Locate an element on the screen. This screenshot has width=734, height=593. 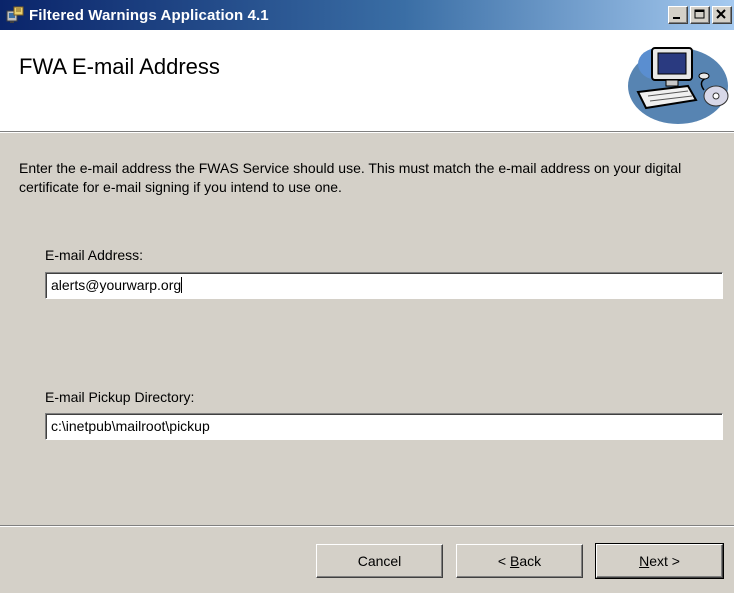
close-icon is located at coordinates (722, 15).